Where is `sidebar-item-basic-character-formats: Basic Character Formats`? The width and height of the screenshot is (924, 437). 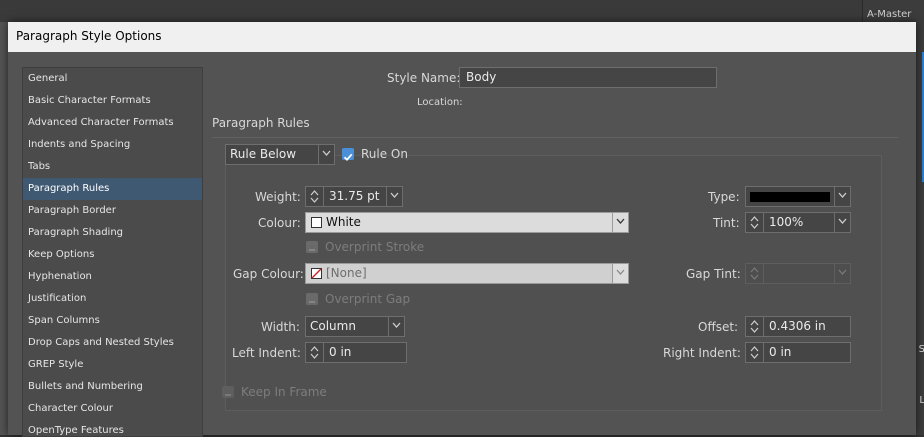 sidebar-item-basic-character-formats: Basic Character Formats is located at coordinates (112, 101).